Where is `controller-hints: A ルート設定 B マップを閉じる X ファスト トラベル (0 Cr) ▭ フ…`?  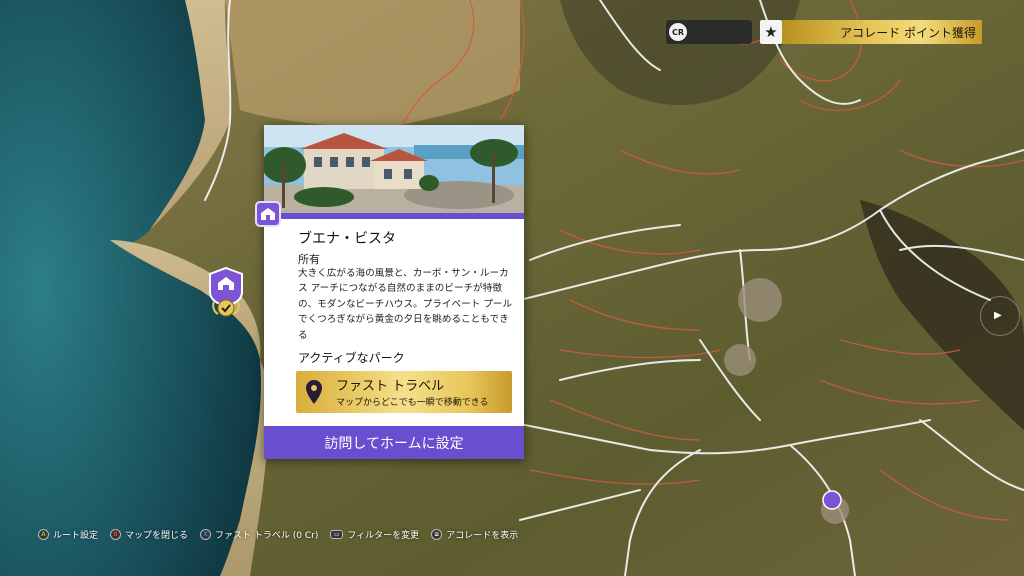
controller-hints: A ルート設定 B マップを閉じる X ファスト トラベル (0 Cr) ▭ フ… is located at coordinates (278, 534).